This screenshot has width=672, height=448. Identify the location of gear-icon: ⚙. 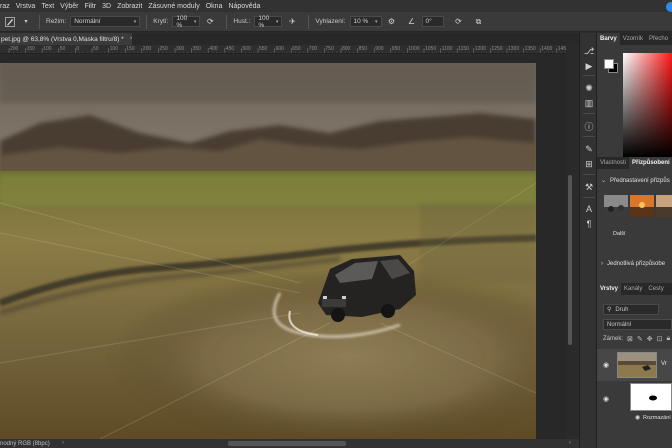
(392, 22).